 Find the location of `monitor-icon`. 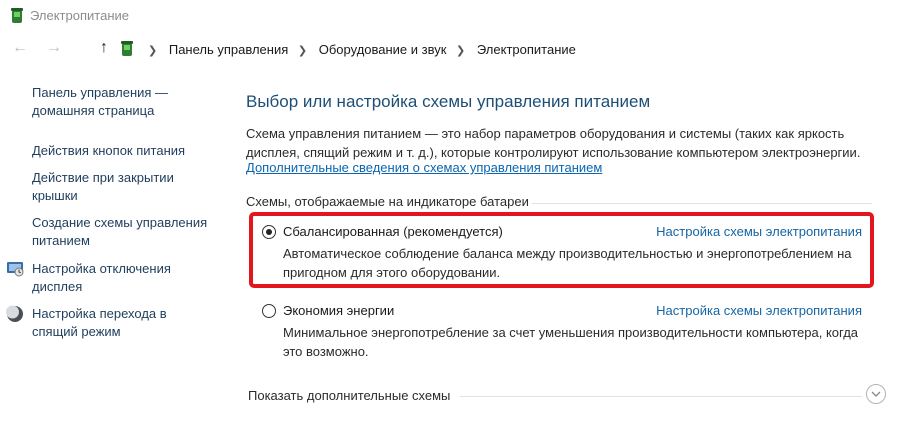

monitor-icon is located at coordinates (15, 269).